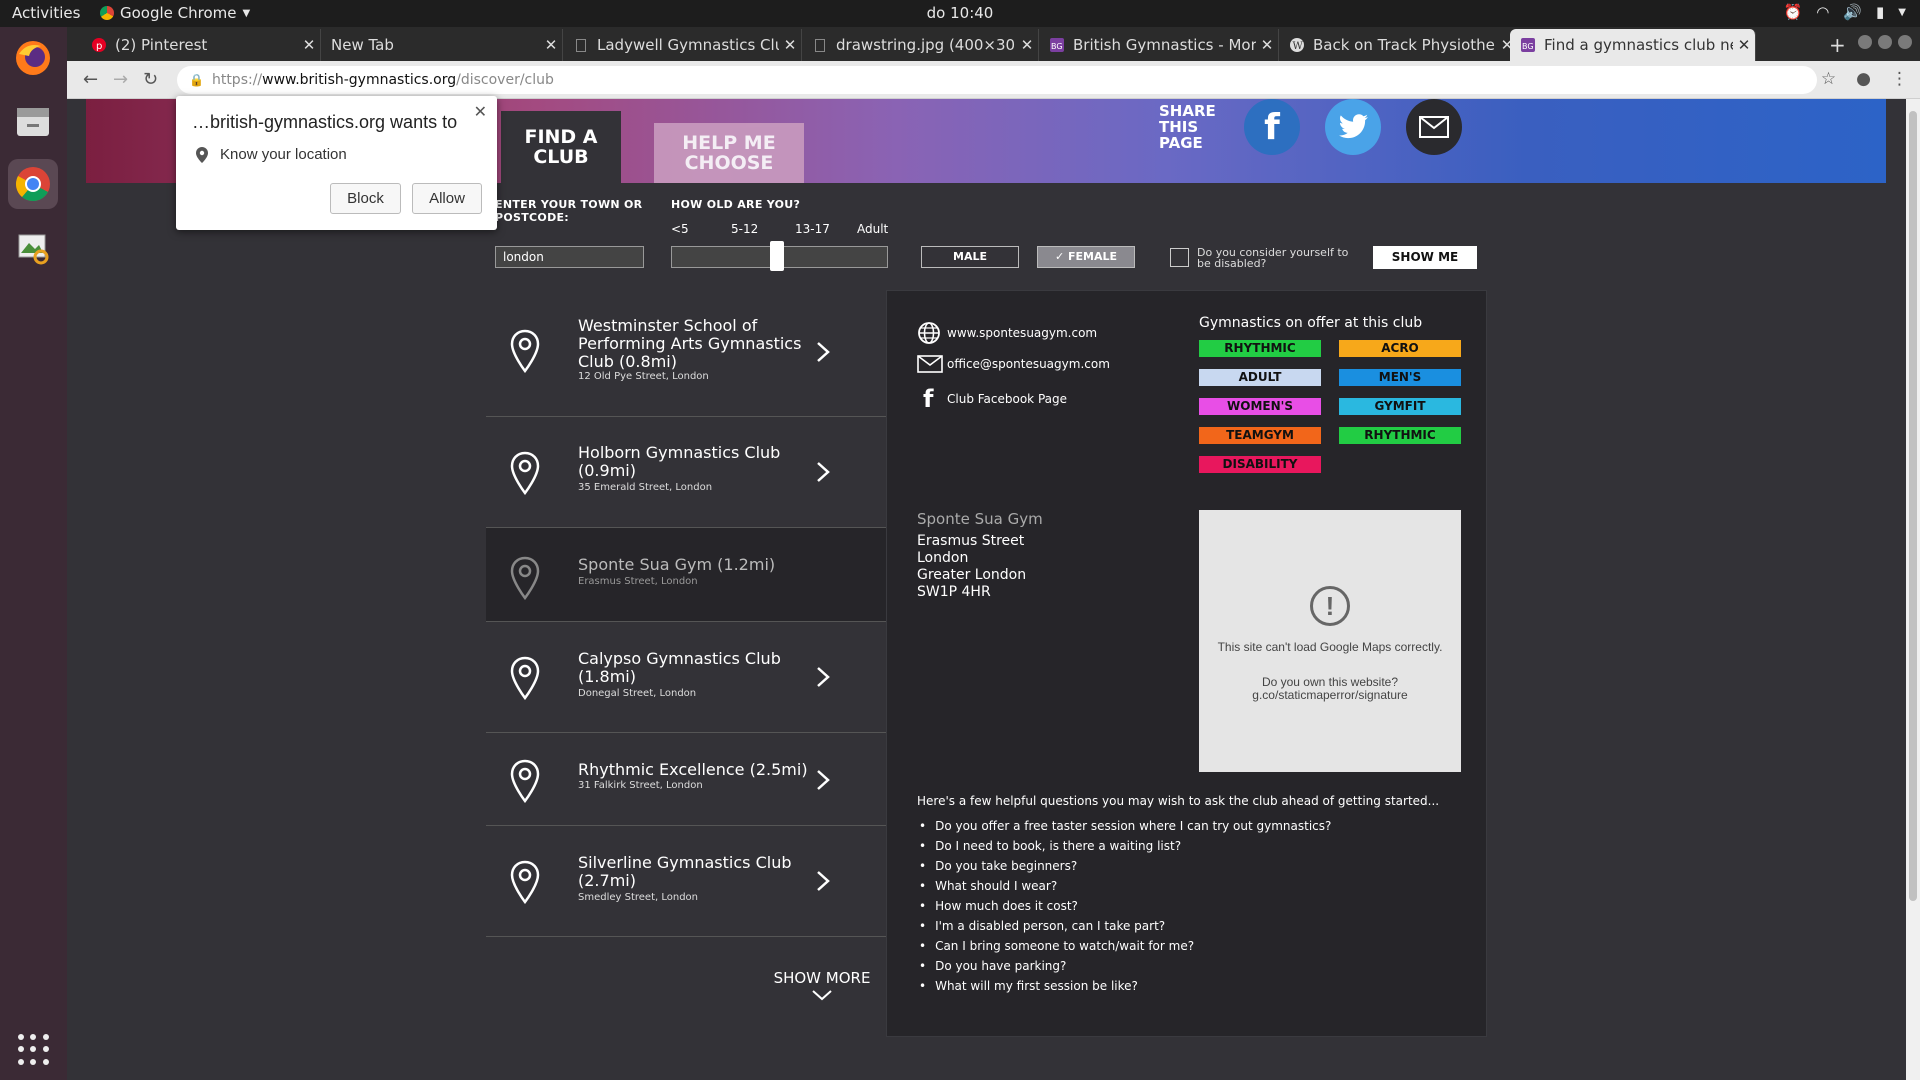 The image size is (1920, 1080). Describe the element at coordinates (581, 45) in the screenshot. I see `page-icon` at that location.